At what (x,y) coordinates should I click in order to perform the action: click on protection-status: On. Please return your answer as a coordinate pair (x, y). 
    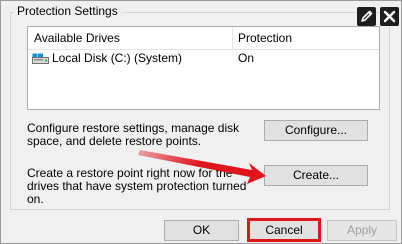
    Looking at the image, I should click on (246, 58).